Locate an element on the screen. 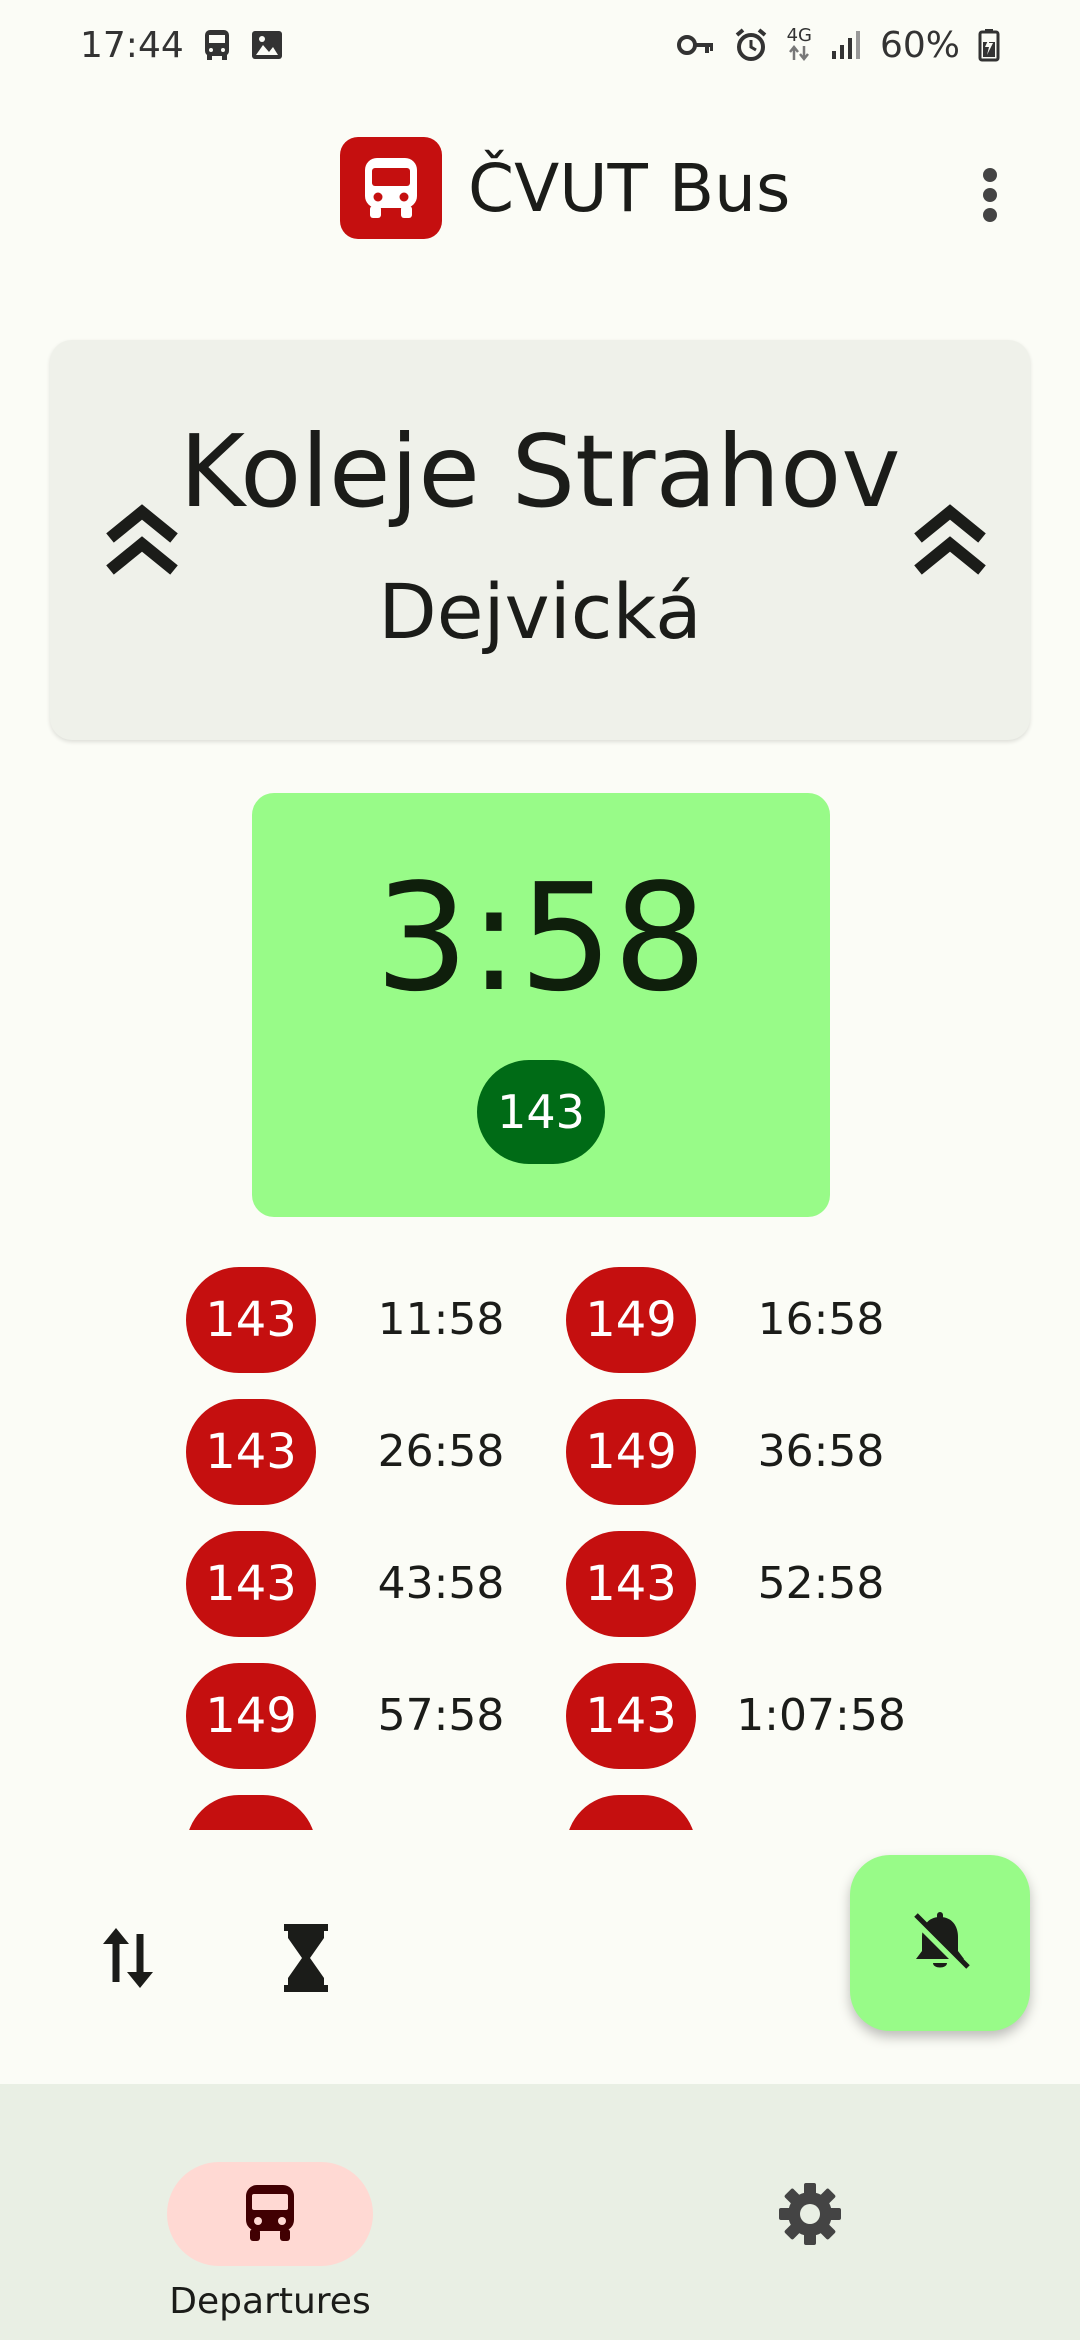 Image resolution: width=1080 pixels, height=2340 pixels. route-from-stop: Koleje Strahov is located at coordinates (540, 471).